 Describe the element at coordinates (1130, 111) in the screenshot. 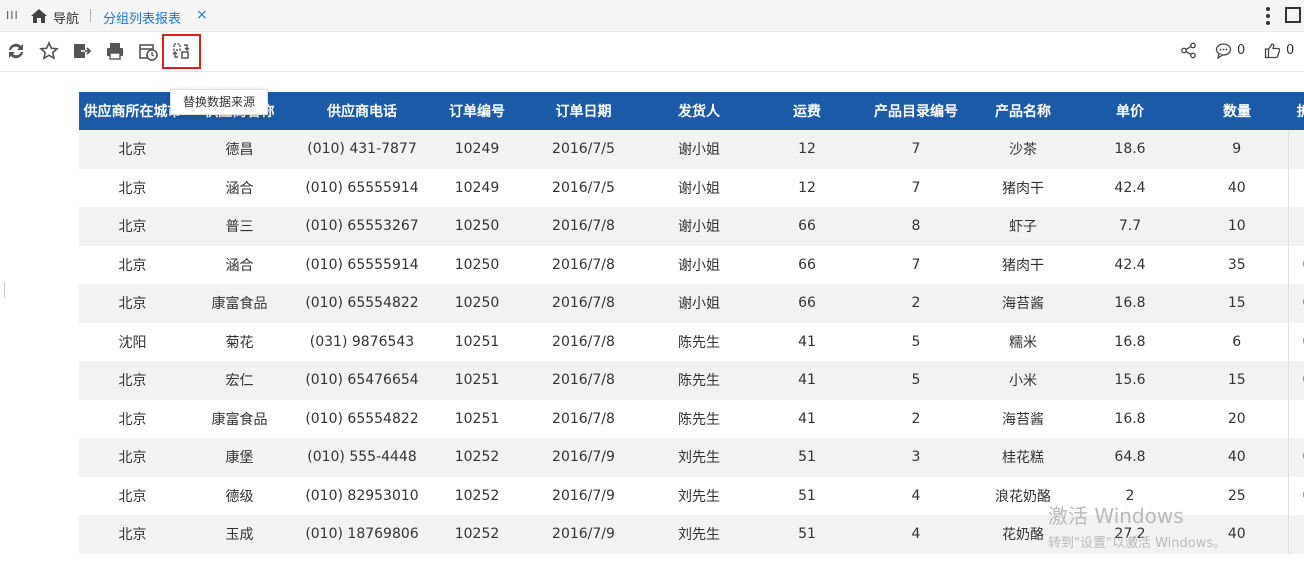

I see `col-header-unit-price: 单价` at that location.